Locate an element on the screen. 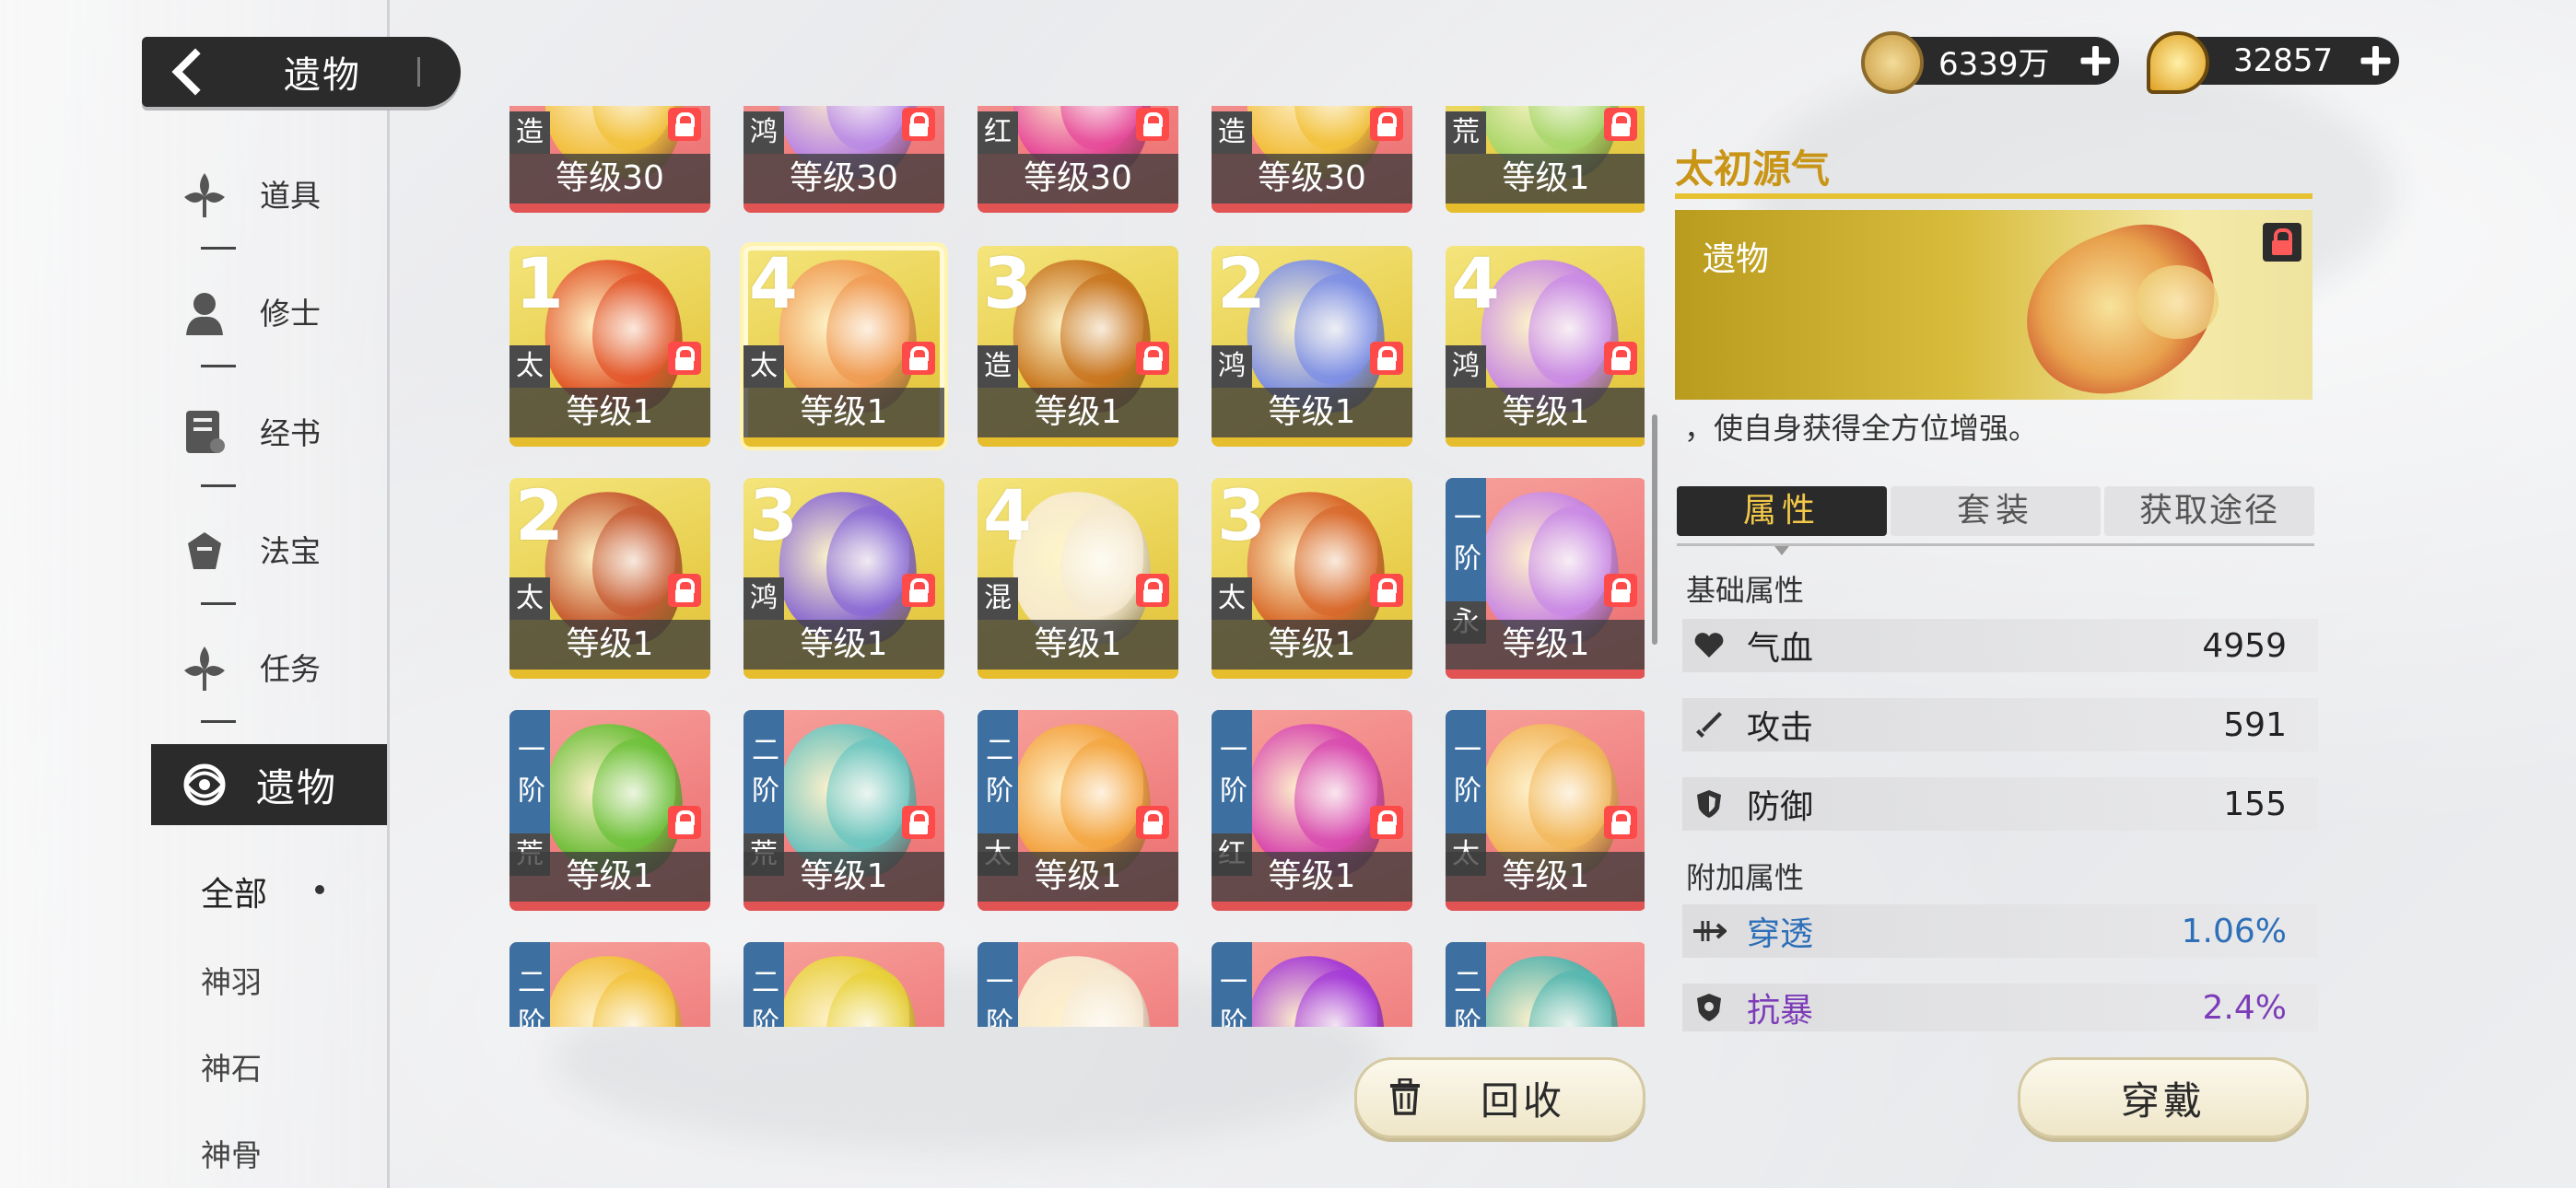  relic-card: 红等级30 is located at coordinates (1078, 160).